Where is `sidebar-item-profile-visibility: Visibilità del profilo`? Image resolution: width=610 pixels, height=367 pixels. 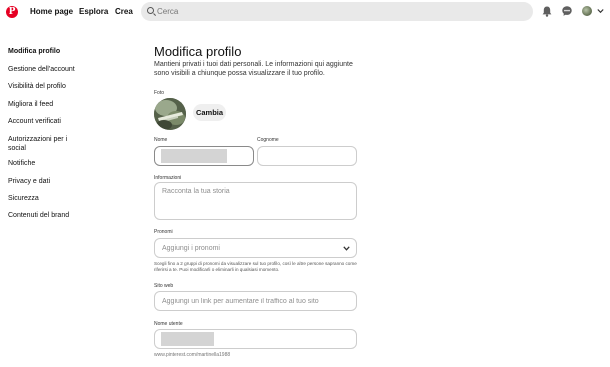
sidebar-item-profile-visibility: Visibilità del profilo is located at coordinates (48, 86).